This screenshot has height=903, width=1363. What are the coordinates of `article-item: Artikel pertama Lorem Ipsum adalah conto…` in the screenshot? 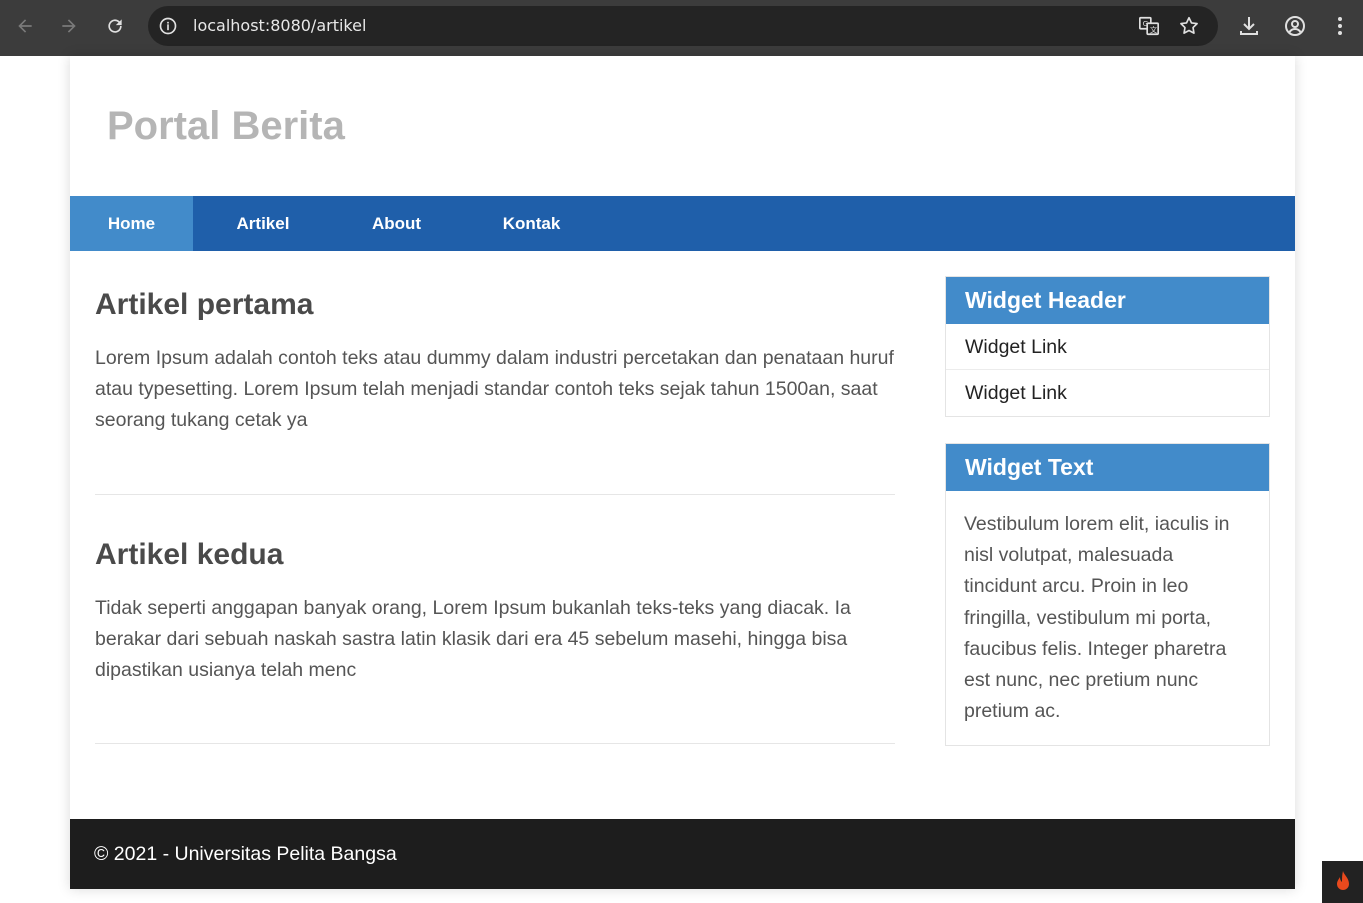 It's located at (495, 362).